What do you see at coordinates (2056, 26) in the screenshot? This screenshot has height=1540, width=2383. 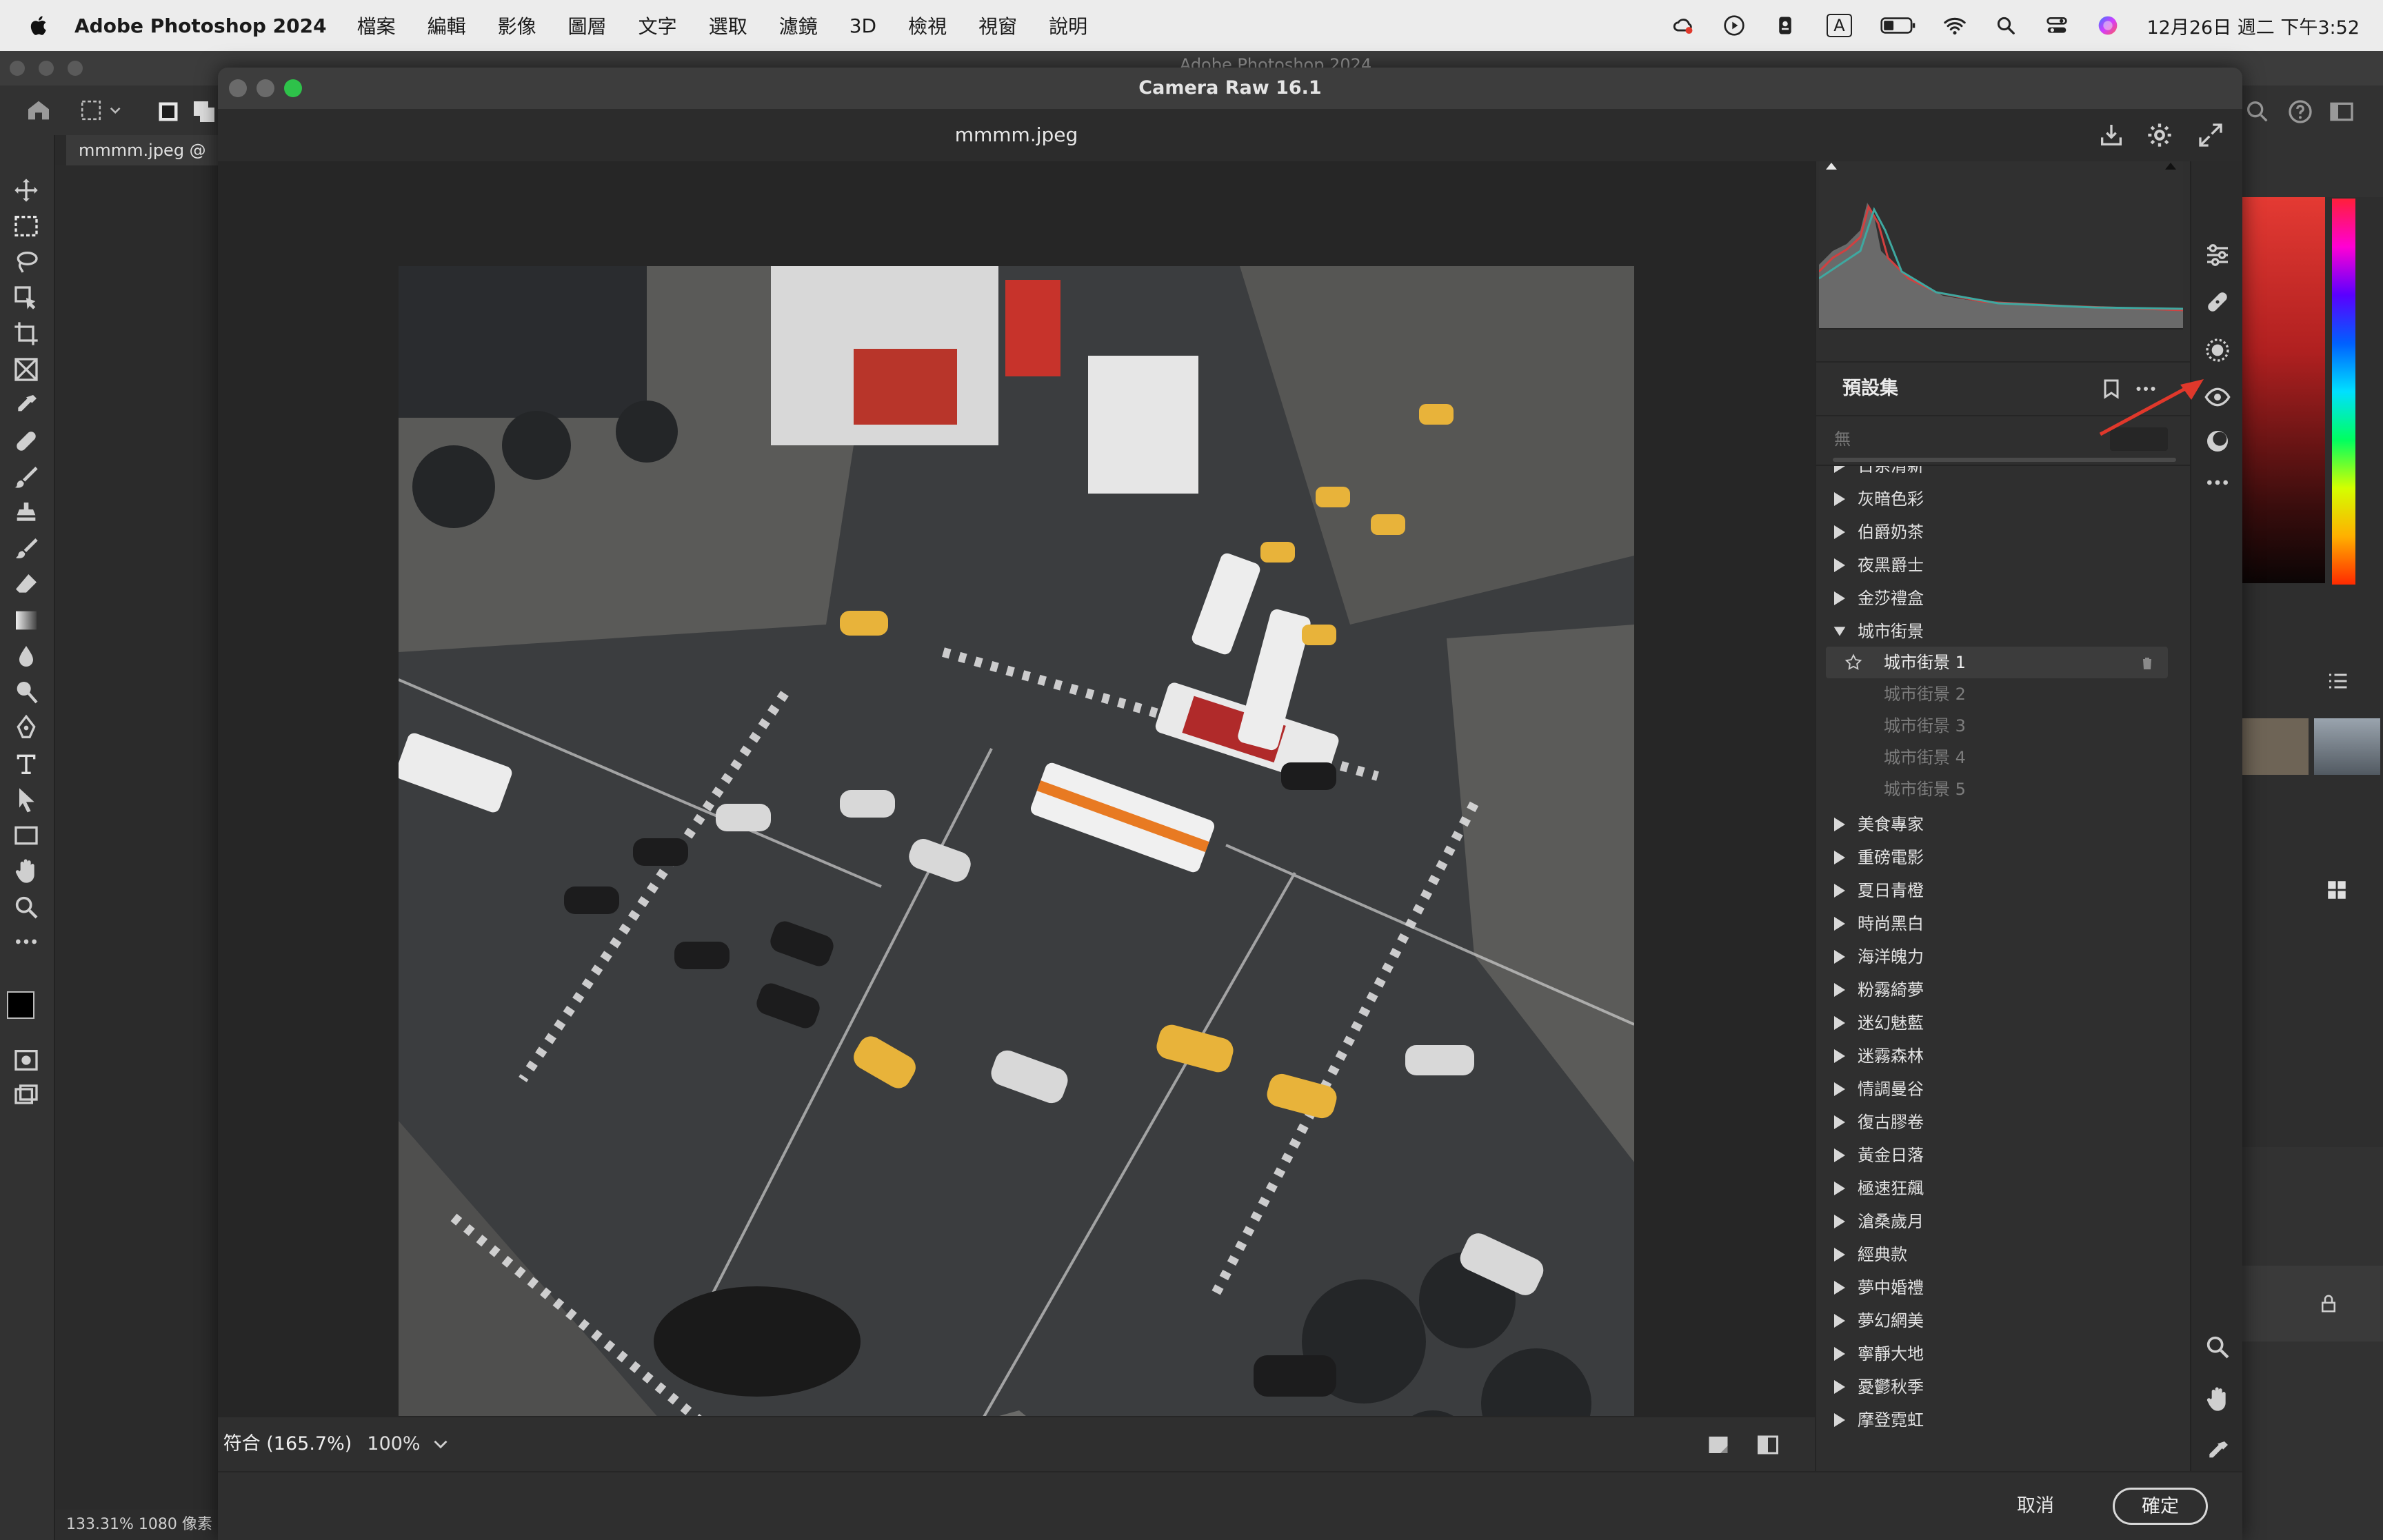 I see `control-center-icon` at bounding box center [2056, 26].